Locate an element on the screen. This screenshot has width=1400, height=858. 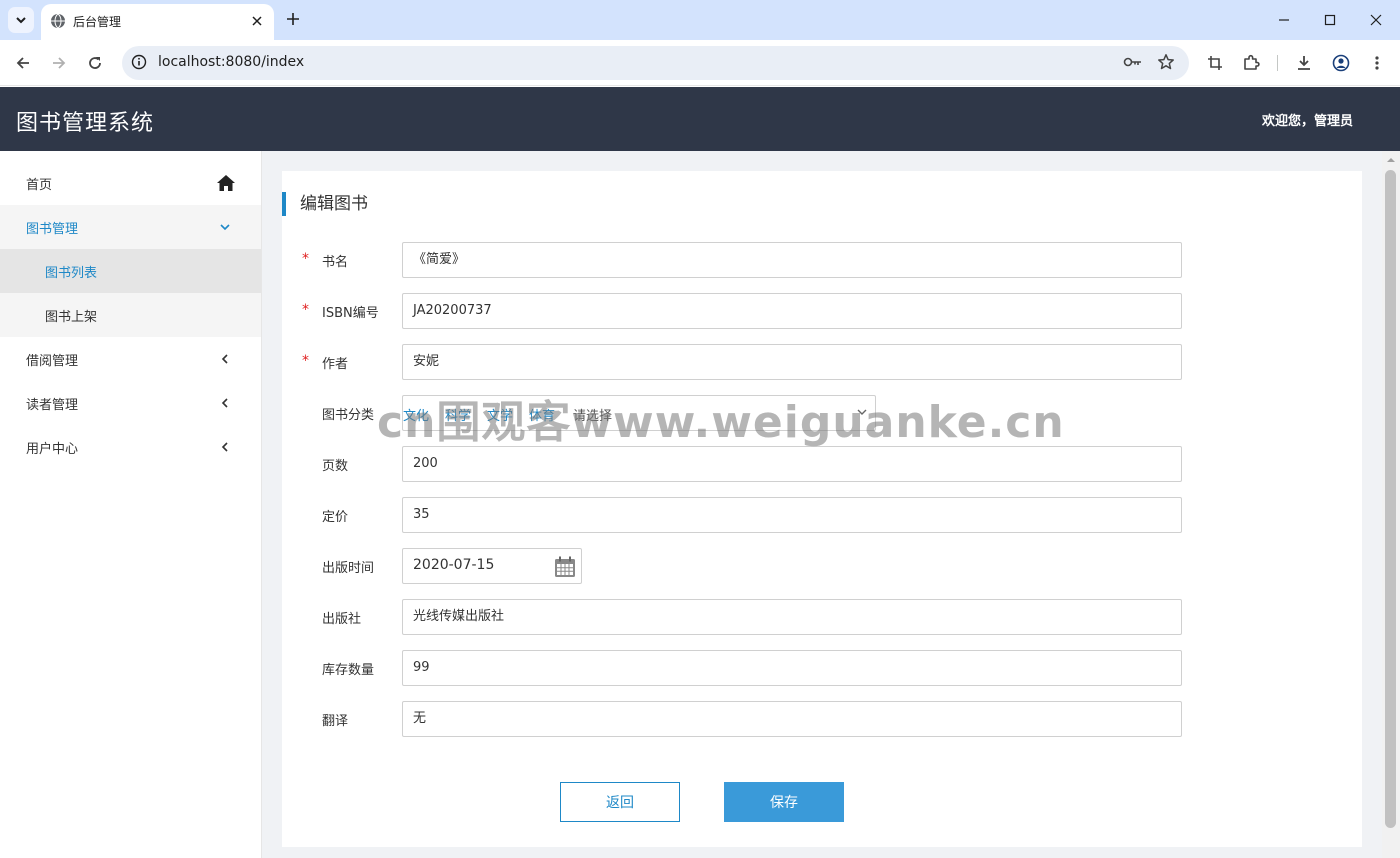
home-icon is located at coordinates (226, 183).